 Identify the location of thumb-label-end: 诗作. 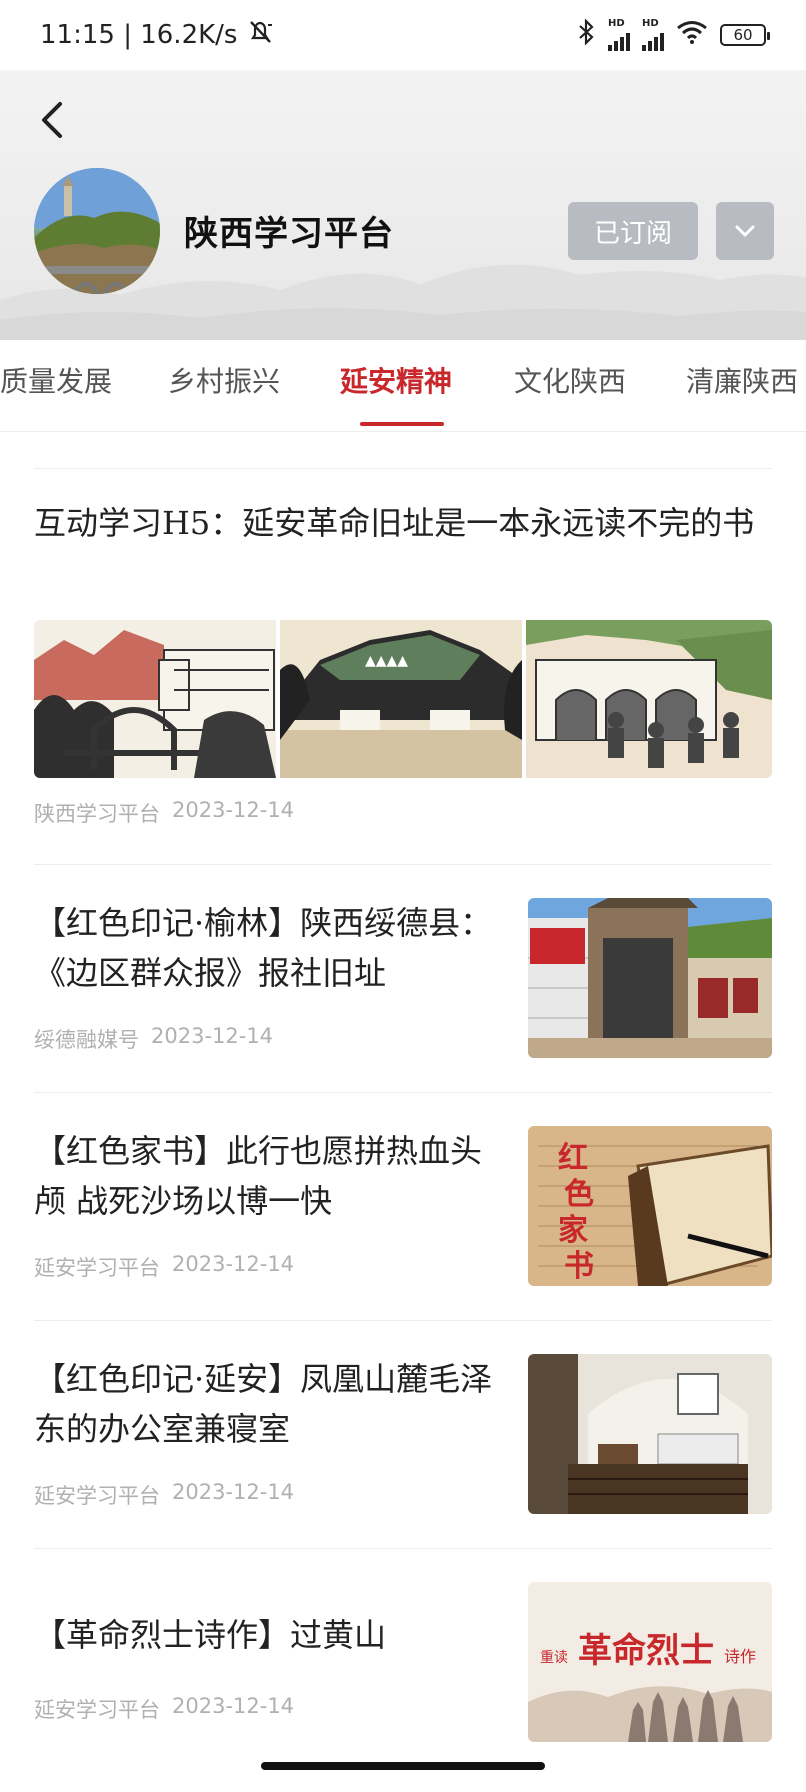
(740, 1656).